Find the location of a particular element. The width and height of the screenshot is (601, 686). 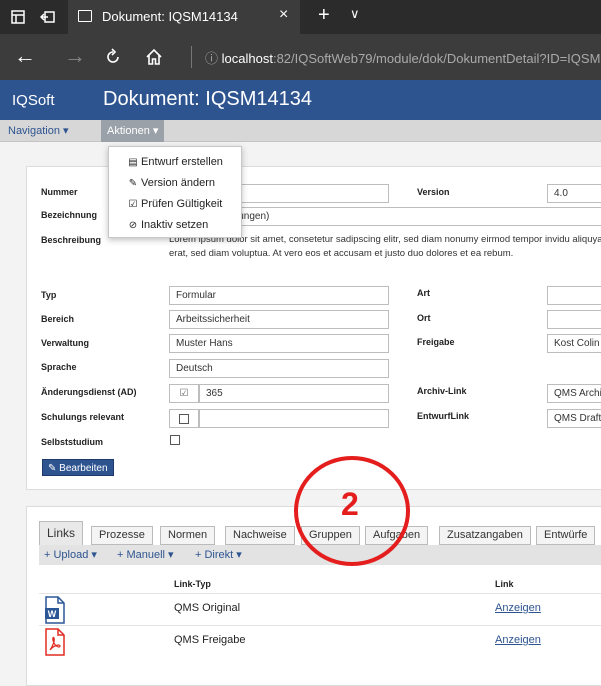

selbststudium-checkbox is located at coordinates (175, 440).